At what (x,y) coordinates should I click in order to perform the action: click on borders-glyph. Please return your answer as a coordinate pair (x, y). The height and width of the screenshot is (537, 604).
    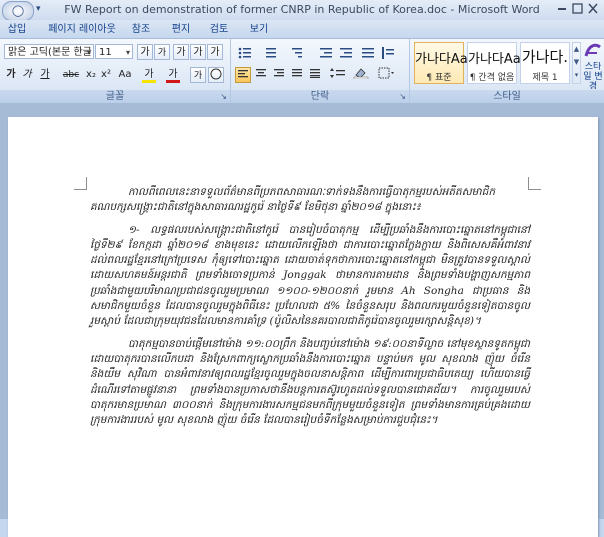
    Looking at the image, I should click on (386, 73).